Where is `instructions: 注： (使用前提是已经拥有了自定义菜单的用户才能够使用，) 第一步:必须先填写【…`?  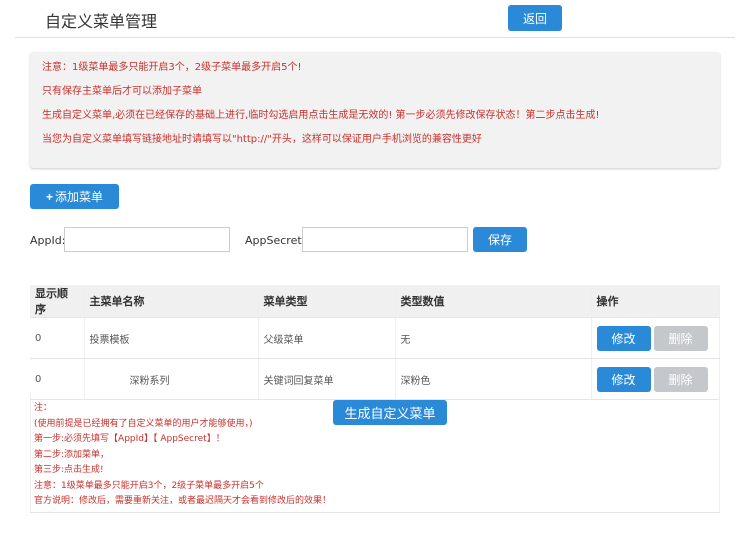
instructions: 注： (使用前提是已经拥有了自定义菜单的用户才能够使用，) 第一步:必须先填写【… is located at coordinates (182, 455).